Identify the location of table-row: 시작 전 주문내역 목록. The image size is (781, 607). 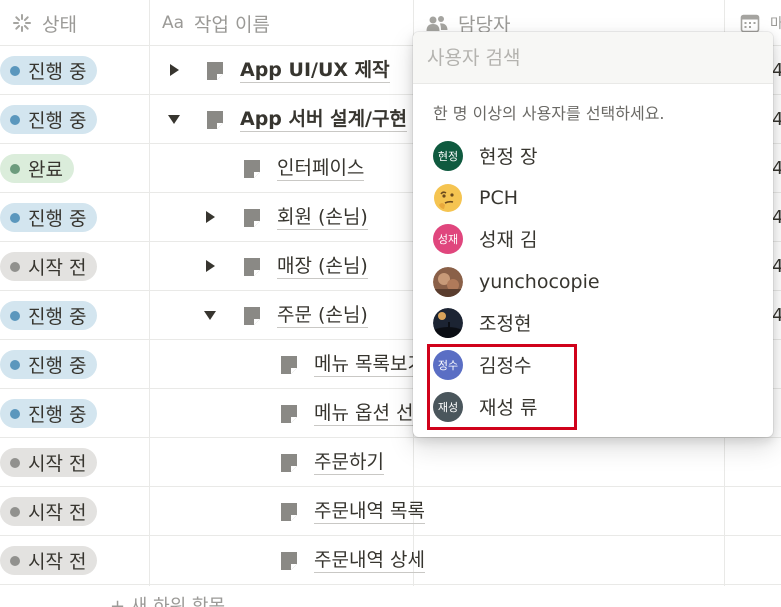
(390, 511).